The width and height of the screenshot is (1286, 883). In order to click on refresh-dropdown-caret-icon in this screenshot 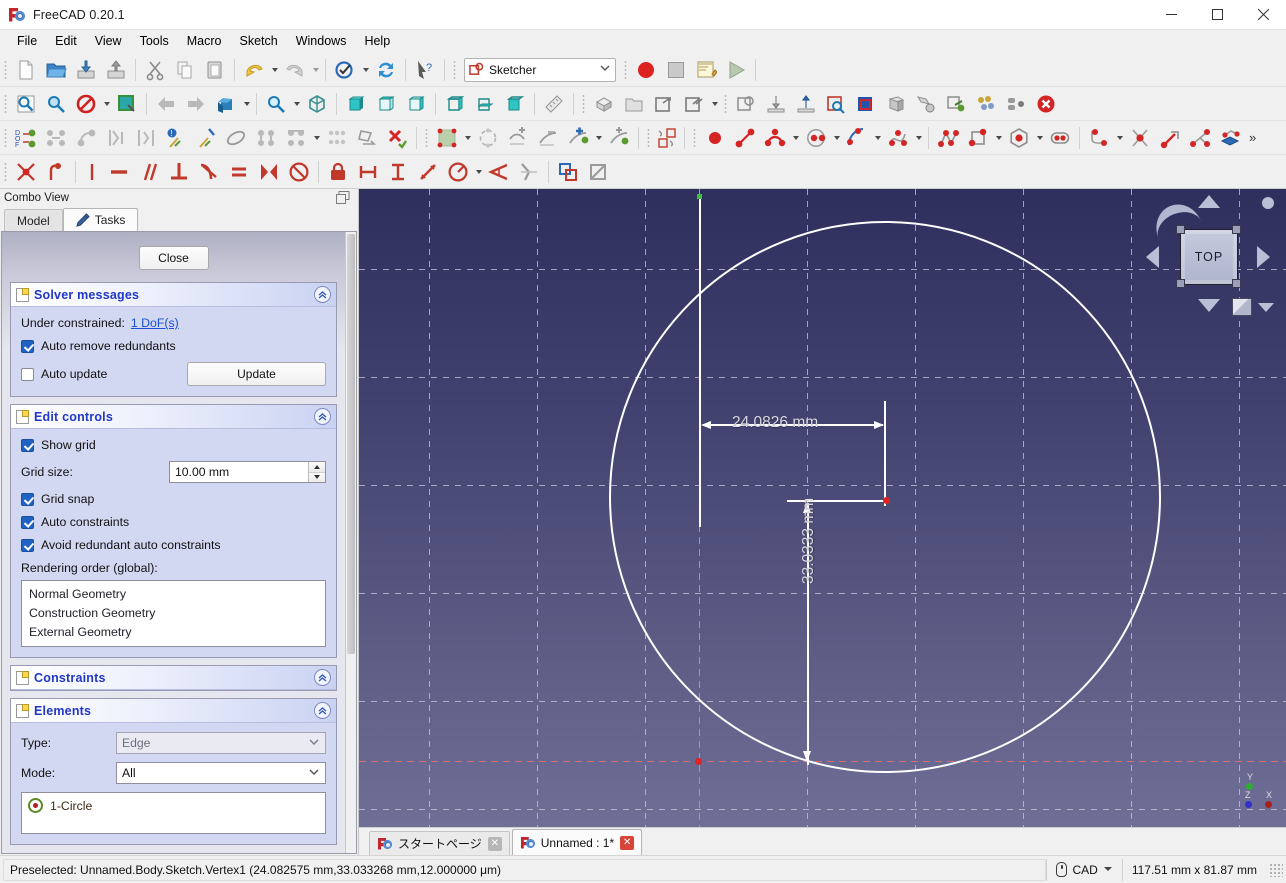, I will do `click(365, 70)`.